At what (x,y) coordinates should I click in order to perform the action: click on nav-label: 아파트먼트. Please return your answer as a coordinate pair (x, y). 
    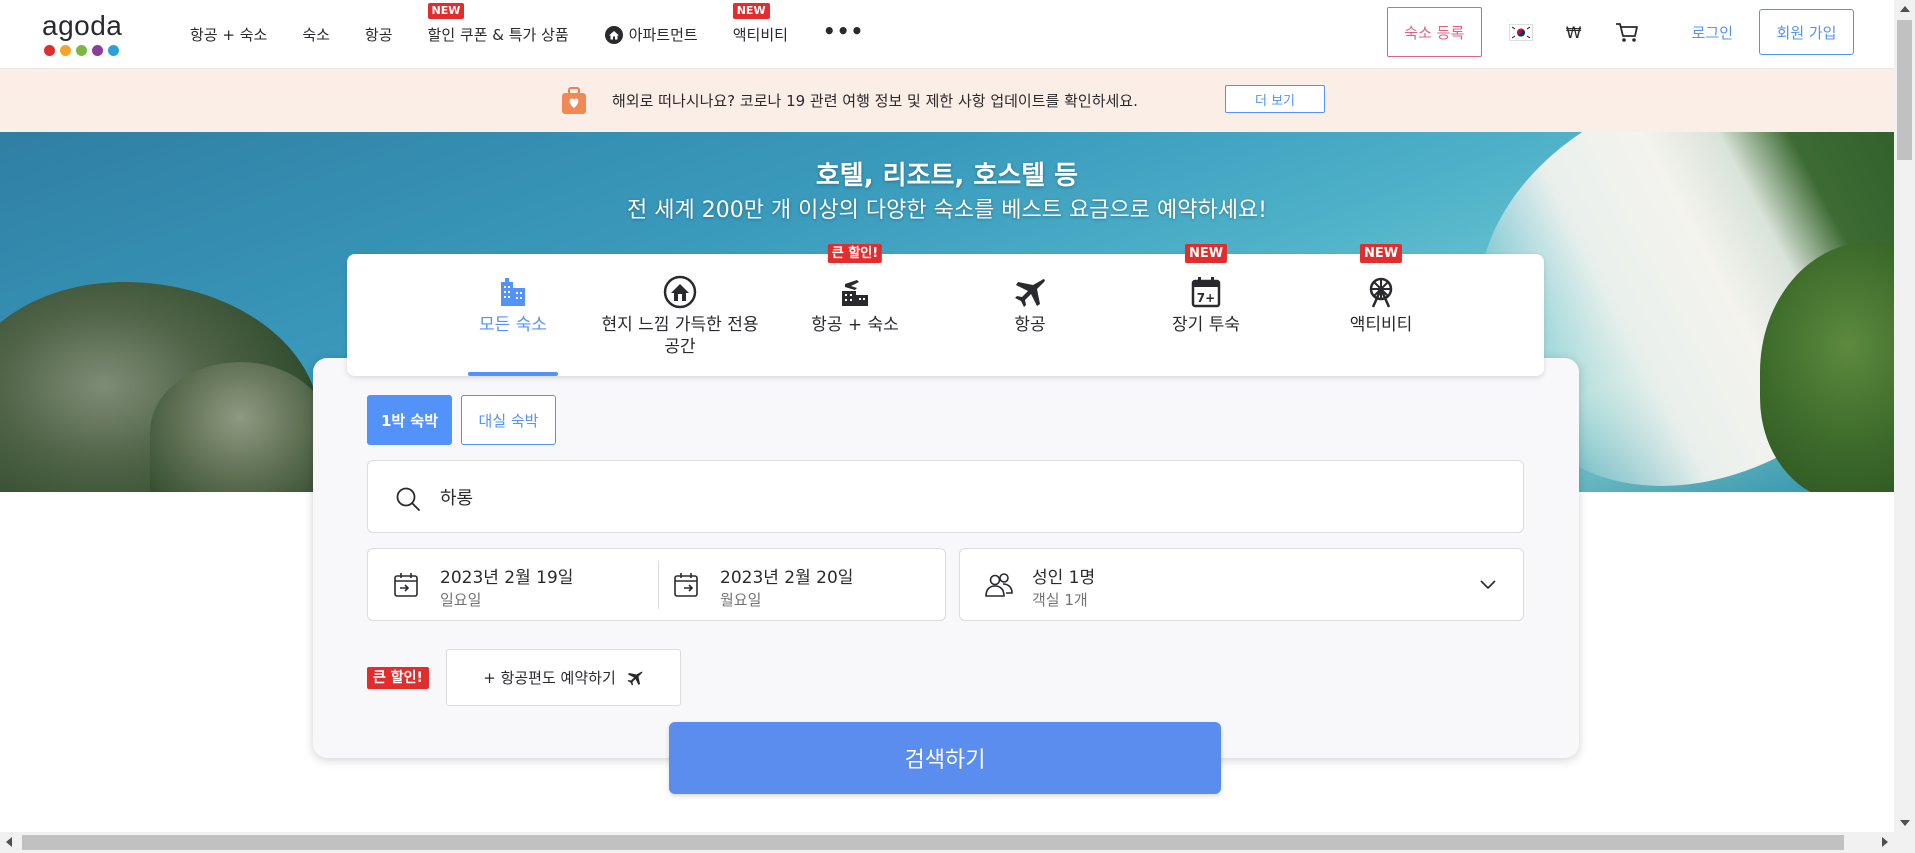
    Looking at the image, I should click on (663, 35).